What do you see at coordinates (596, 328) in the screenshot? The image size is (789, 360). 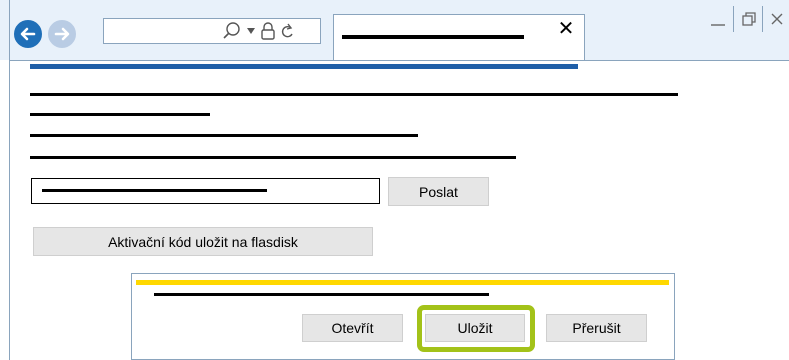 I see `cancel-button: Přerušit` at bounding box center [596, 328].